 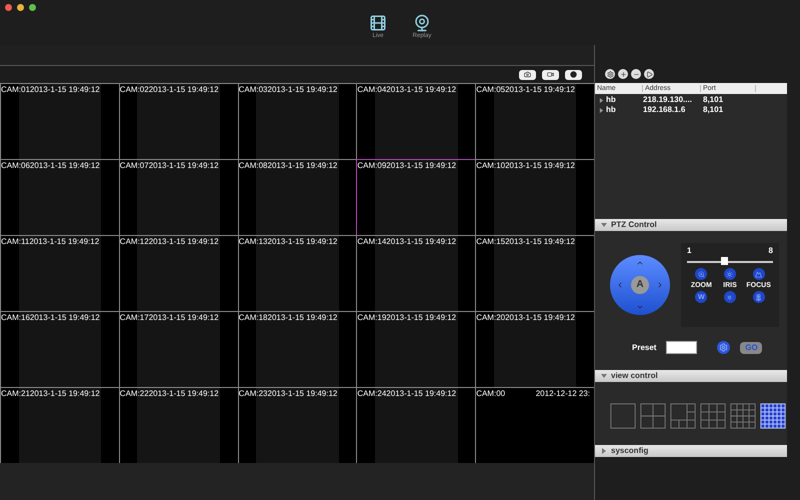 What do you see at coordinates (59, 121) in the screenshot?
I see `camera-tile: CAM:012013-1-15 19:49:12` at bounding box center [59, 121].